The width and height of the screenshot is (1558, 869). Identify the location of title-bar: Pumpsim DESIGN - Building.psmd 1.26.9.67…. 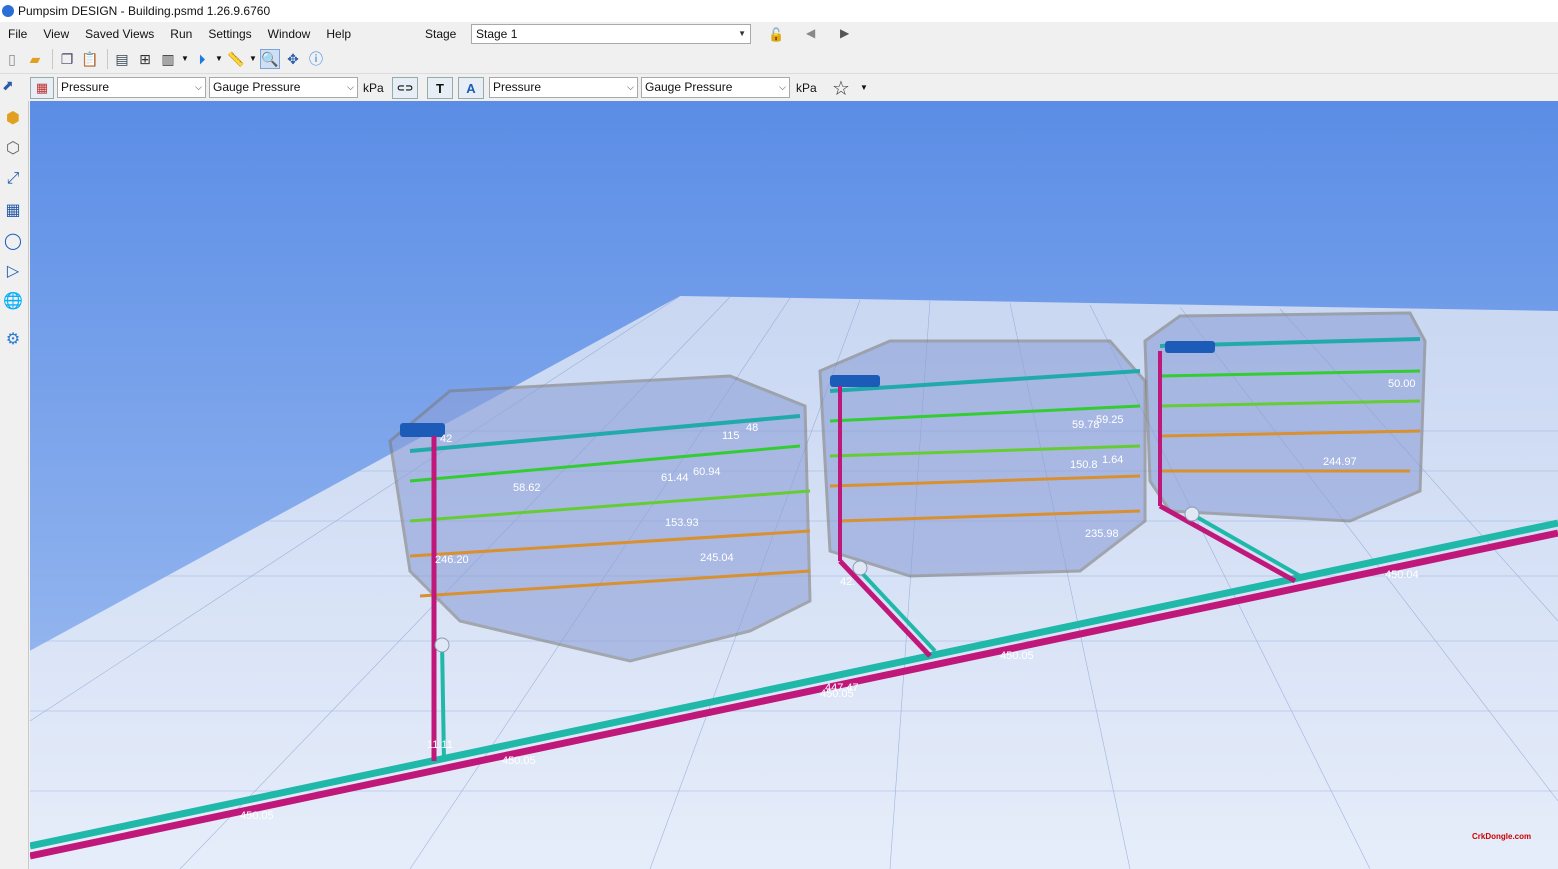
(779, 11).